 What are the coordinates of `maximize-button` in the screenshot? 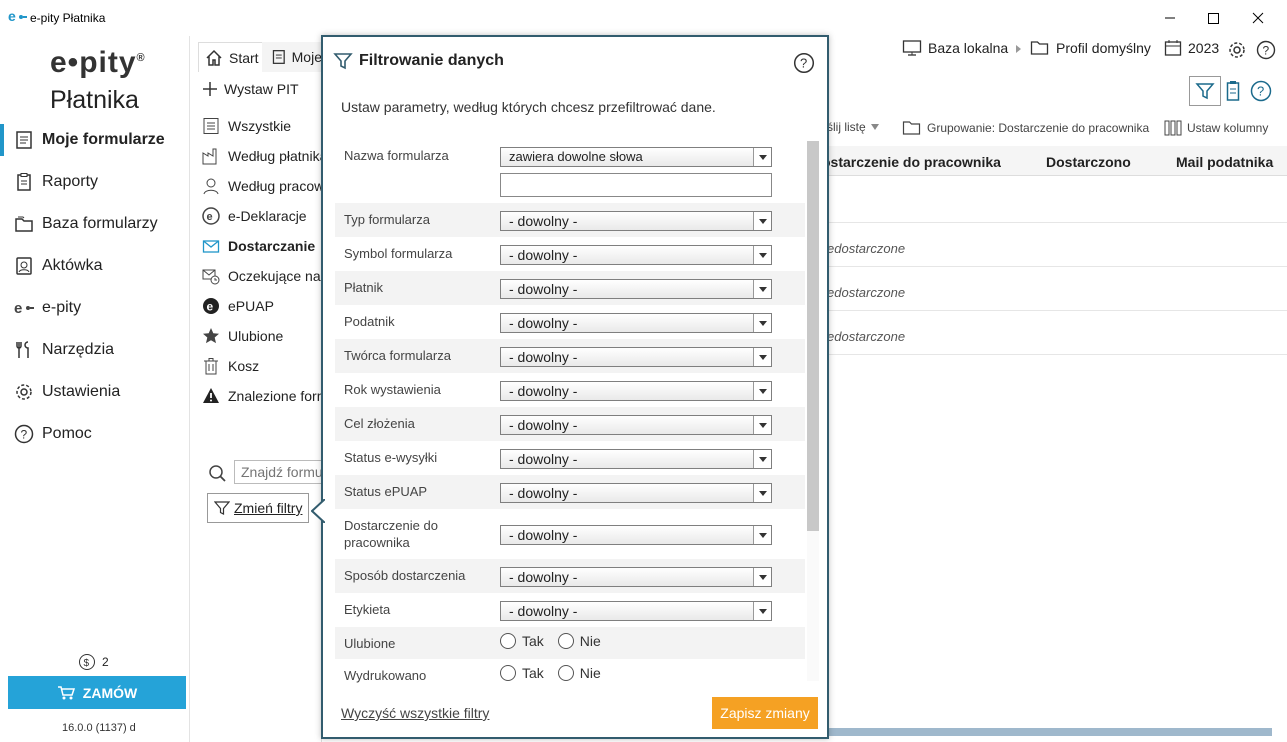 It's located at (1214, 18).